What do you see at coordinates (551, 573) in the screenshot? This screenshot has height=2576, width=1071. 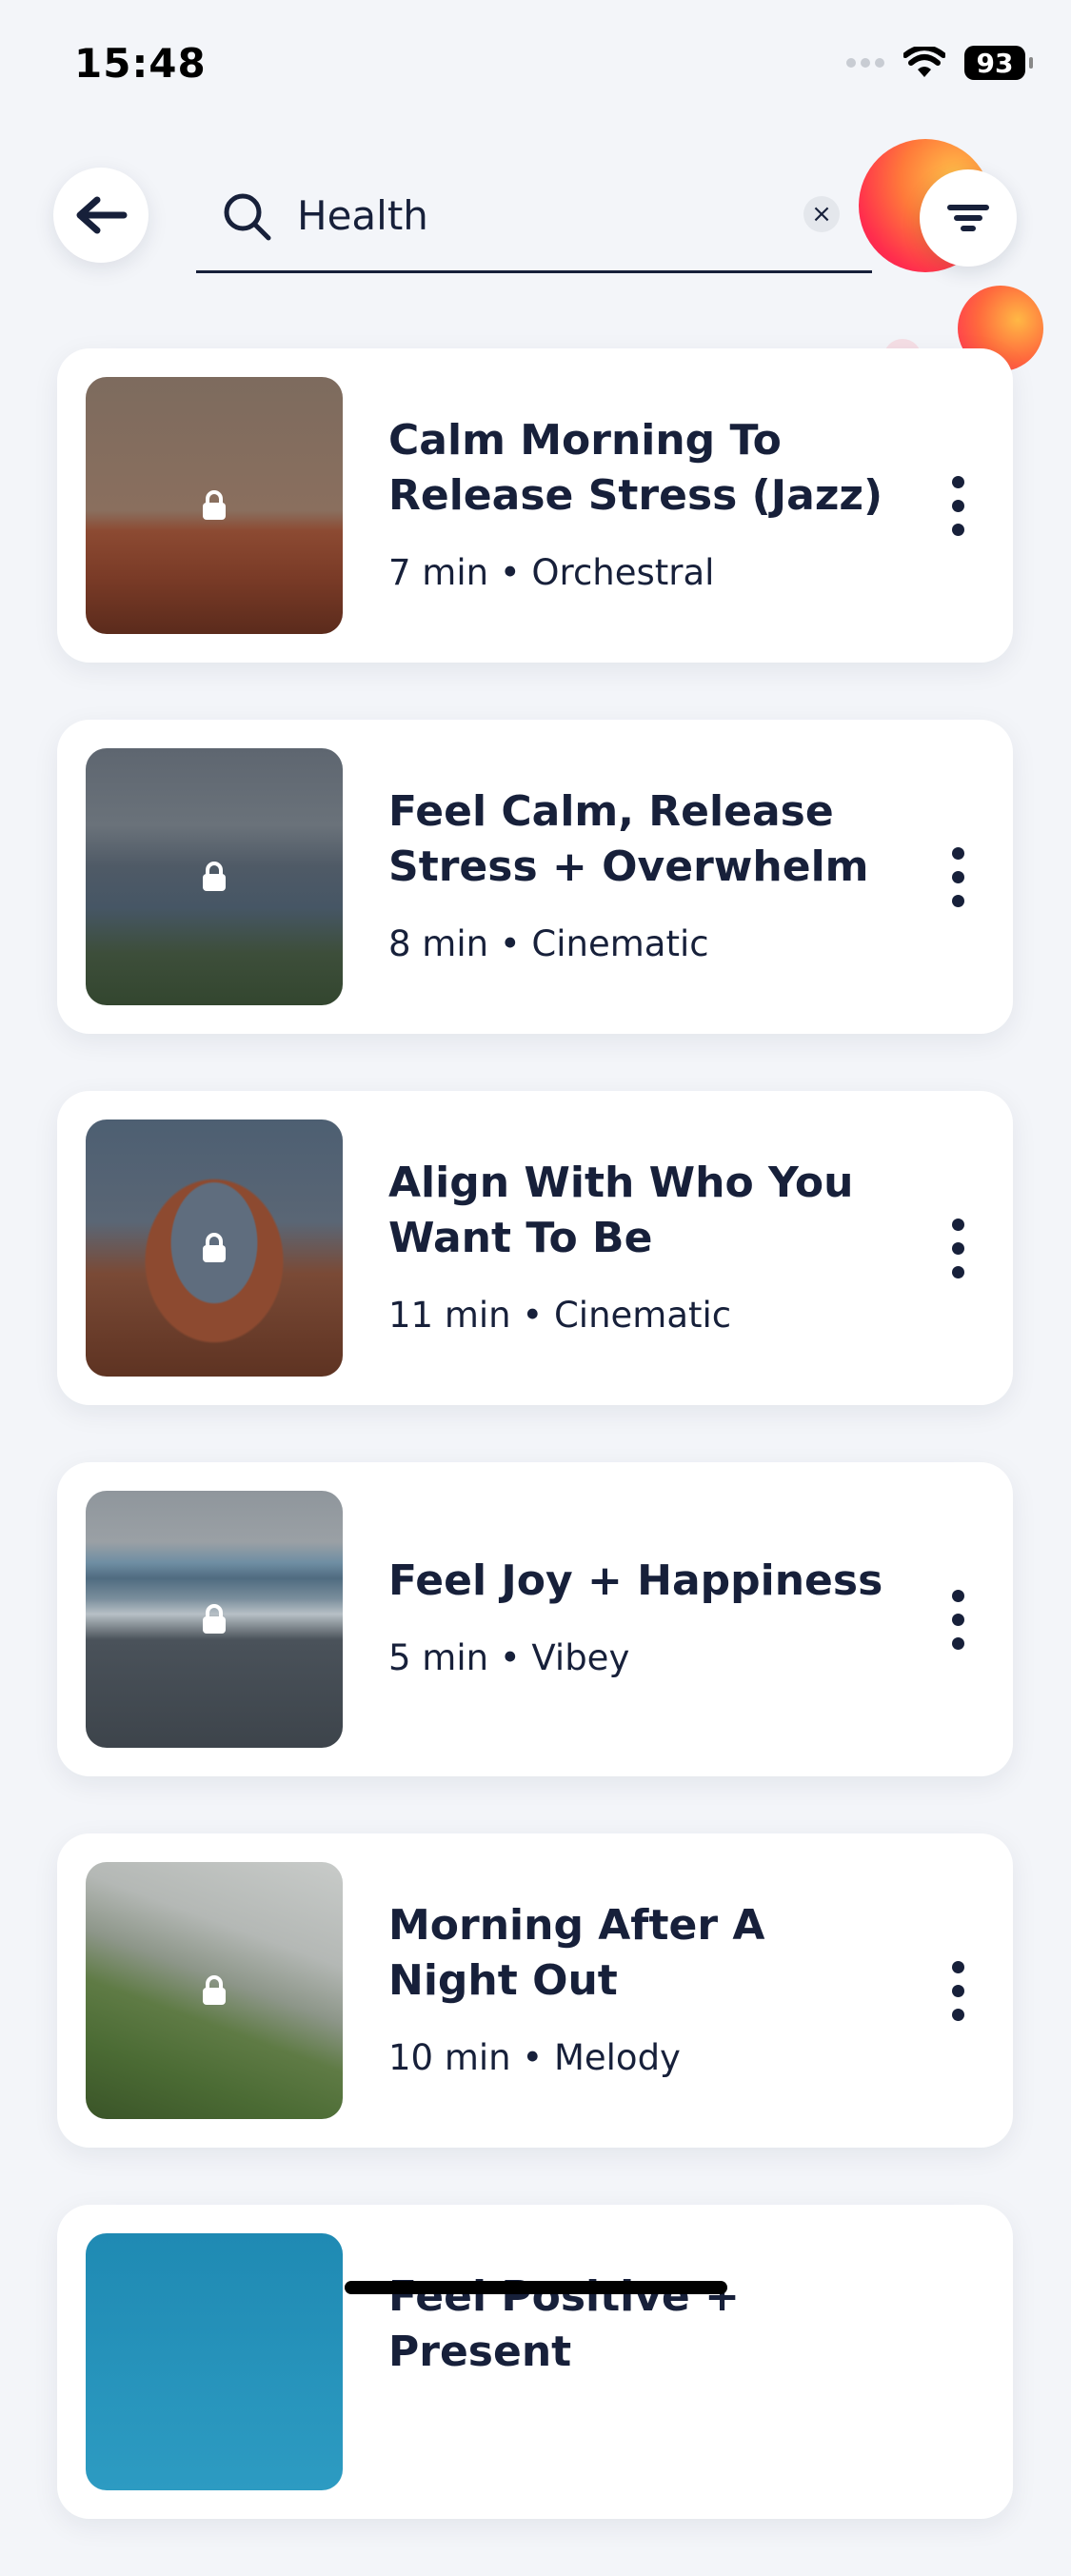 I see `track-meta: 7 min • Orchestral` at bounding box center [551, 573].